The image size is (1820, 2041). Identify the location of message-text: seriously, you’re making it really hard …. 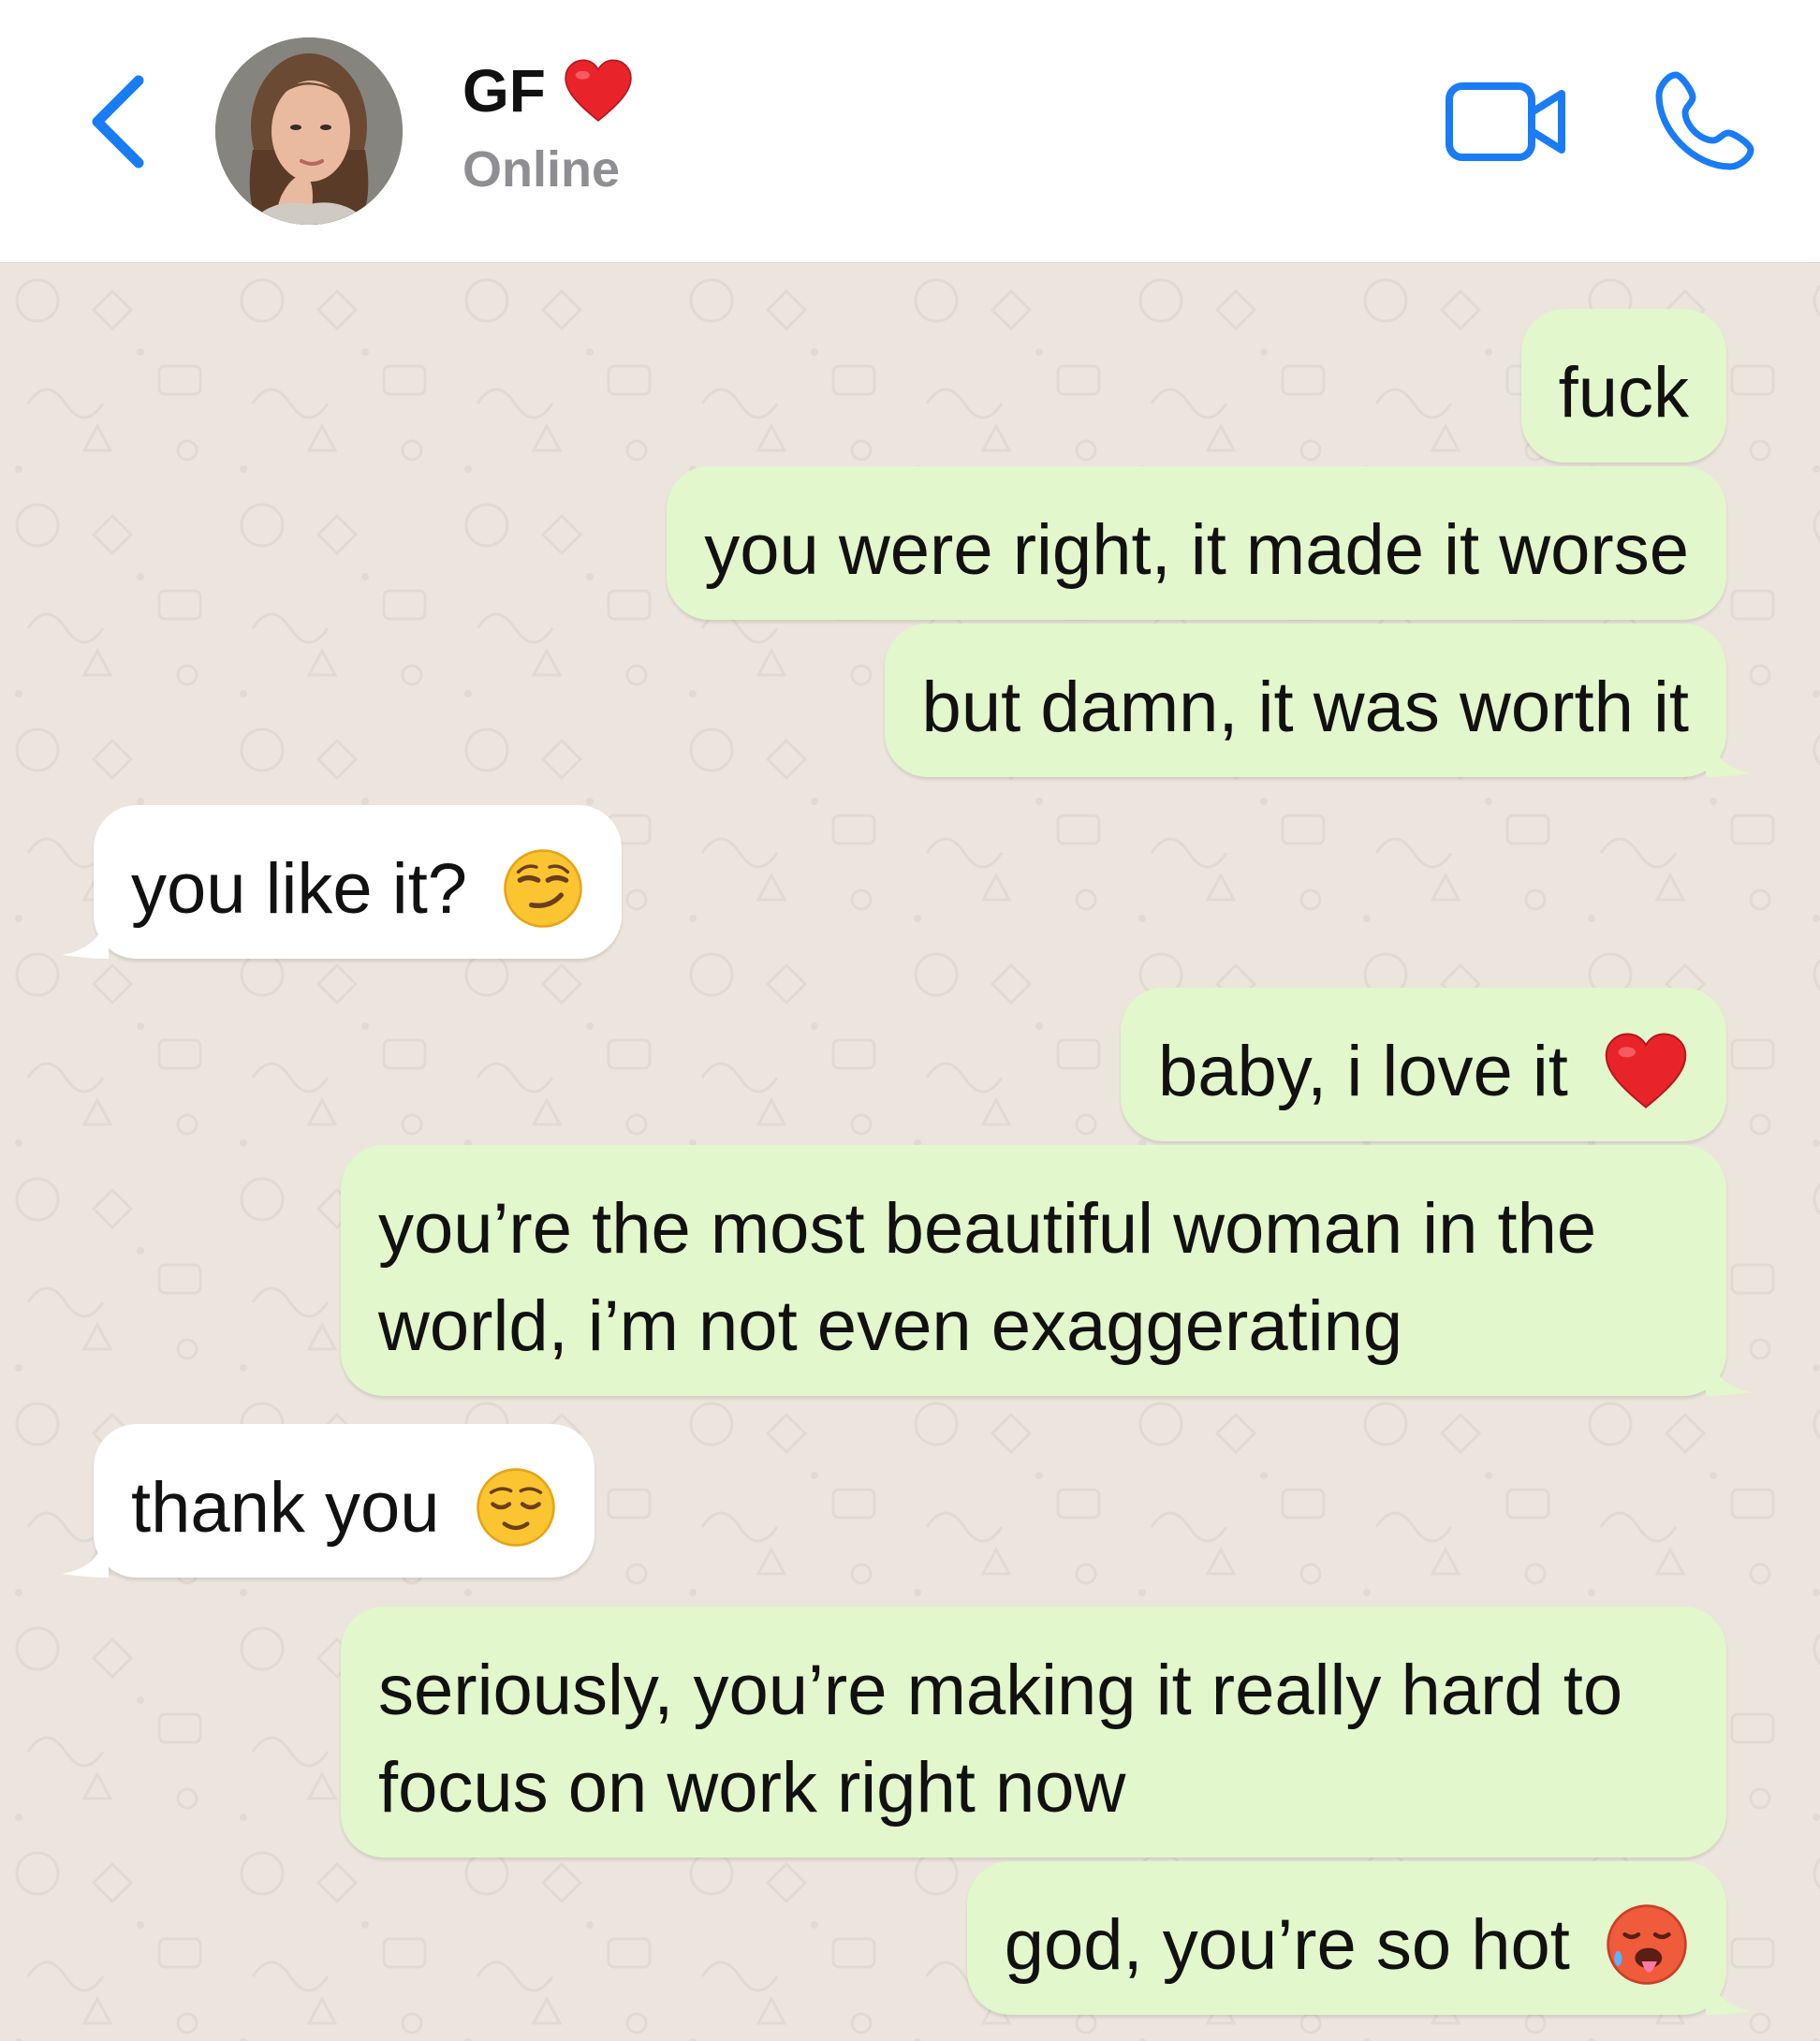
(1010, 1739).